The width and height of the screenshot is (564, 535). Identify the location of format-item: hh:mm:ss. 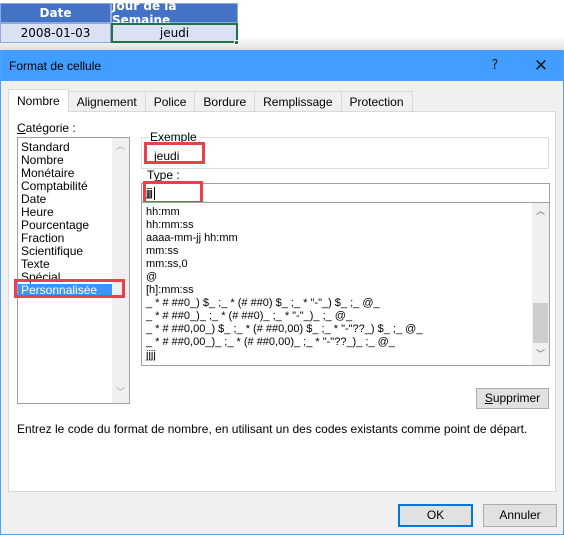
(170, 225).